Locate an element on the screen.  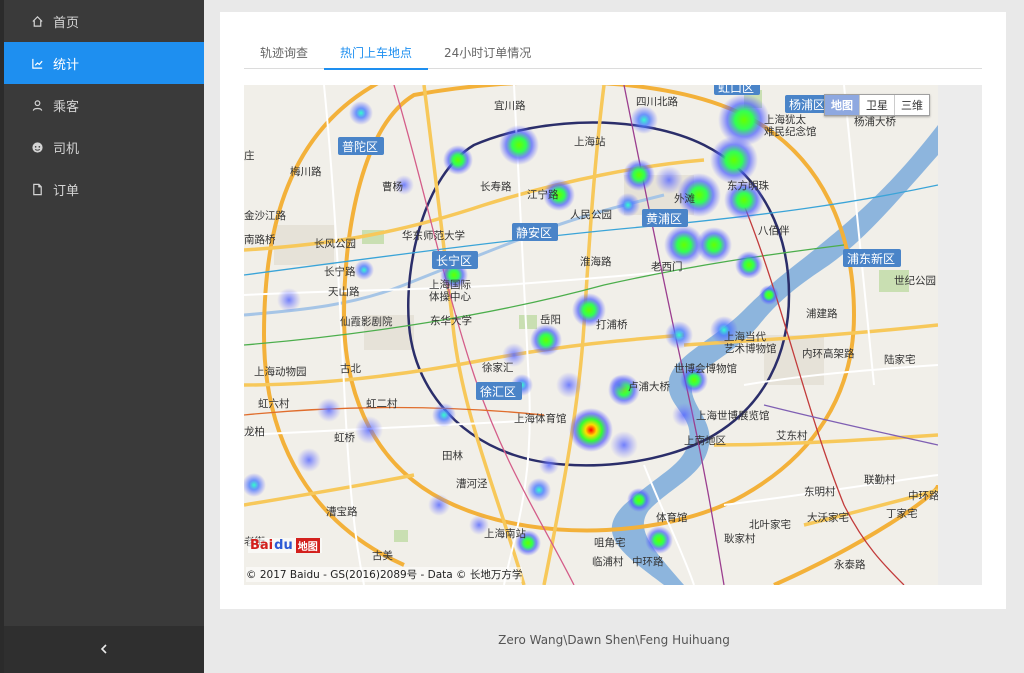
svg-text: 上海世博展览馆 is located at coordinates (733, 415).